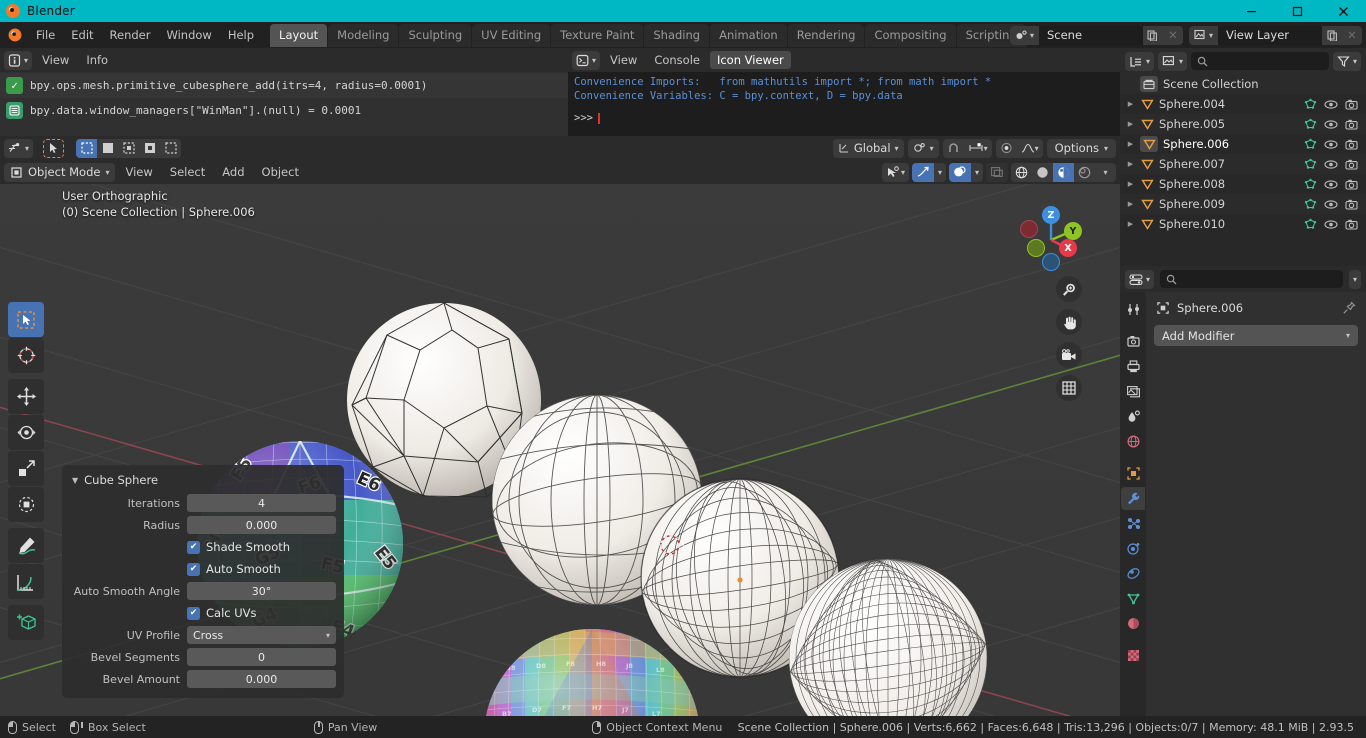  What do you see at coordinates (187, 172) in the screenshot?
I see `viewport-menu-select: Select` at bounding box center [187, 172].